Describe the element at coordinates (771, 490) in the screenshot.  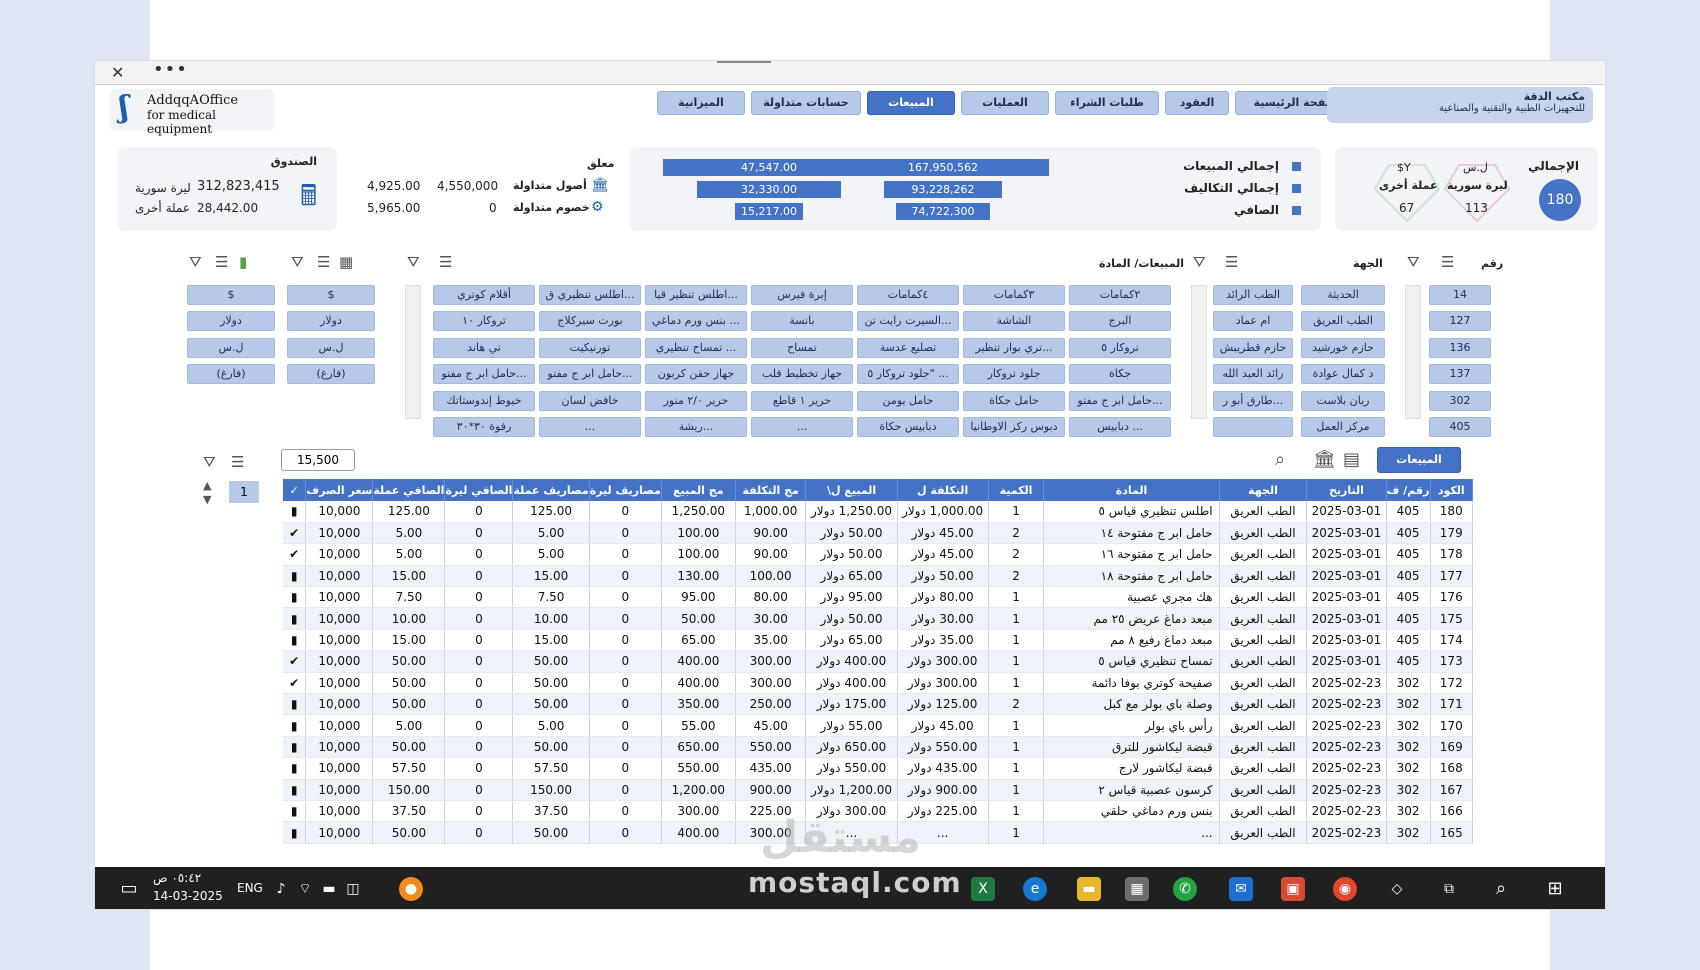
I see `column-header: مج التكلفة` at that location.